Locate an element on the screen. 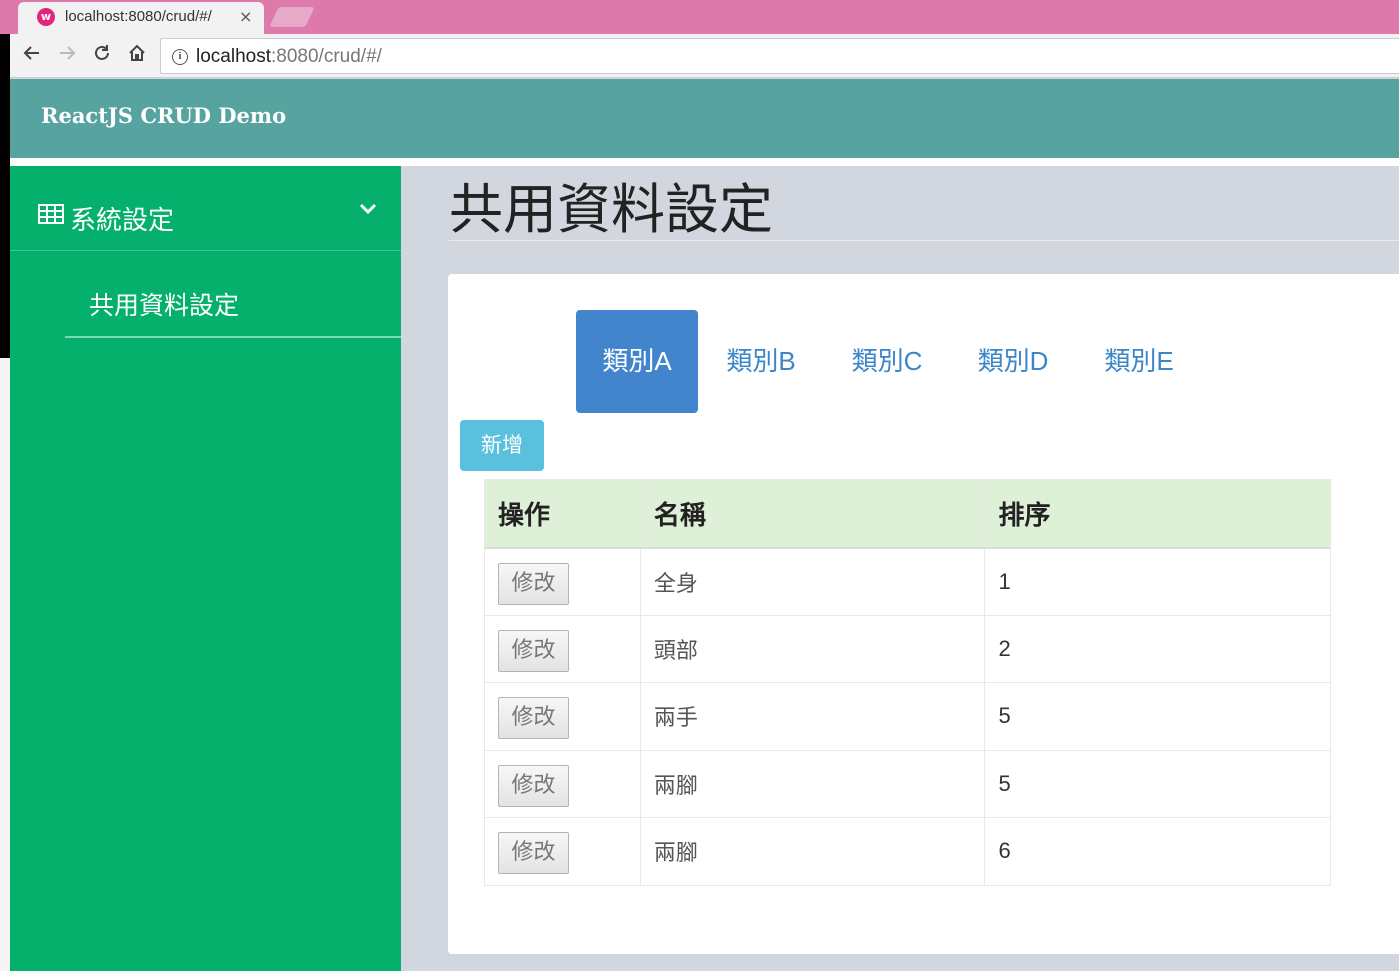  sidebar-item-shared-data-settings: 共用資料設定 is located at coordinates (205, 295).